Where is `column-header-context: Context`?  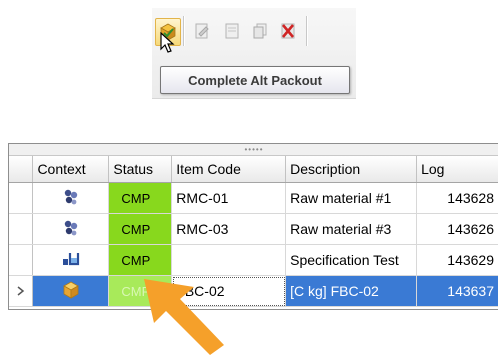 column-header-context: Context is located at coordinates (71, 169).